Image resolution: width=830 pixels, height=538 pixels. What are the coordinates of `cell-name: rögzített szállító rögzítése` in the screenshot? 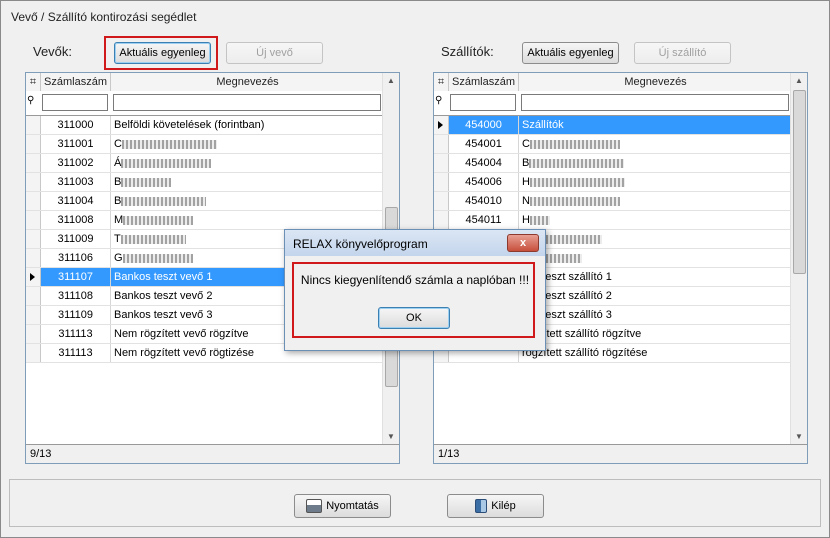 It's located at (655, 353).